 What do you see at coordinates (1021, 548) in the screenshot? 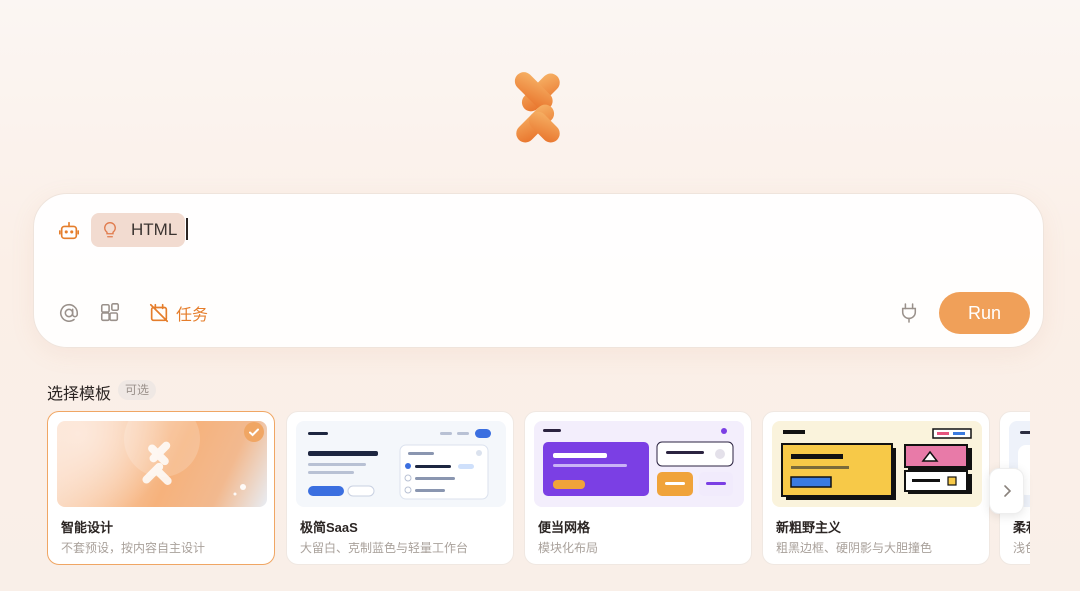
I see `template-desc: 浅色` at bounding box center [1021, 548].